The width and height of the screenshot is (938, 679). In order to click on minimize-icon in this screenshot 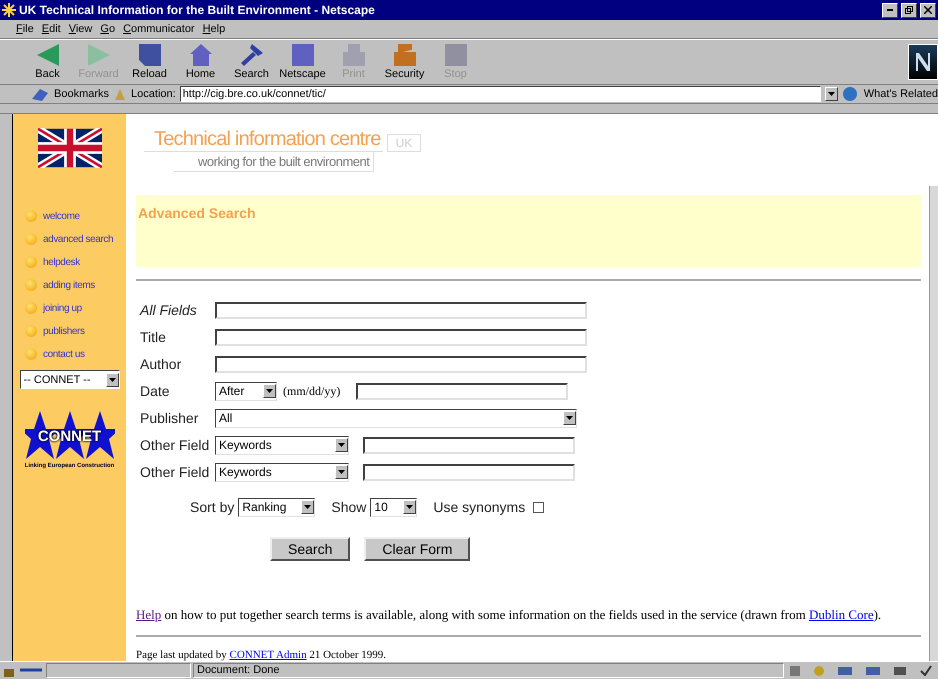, I will do `click(890, 10)`.